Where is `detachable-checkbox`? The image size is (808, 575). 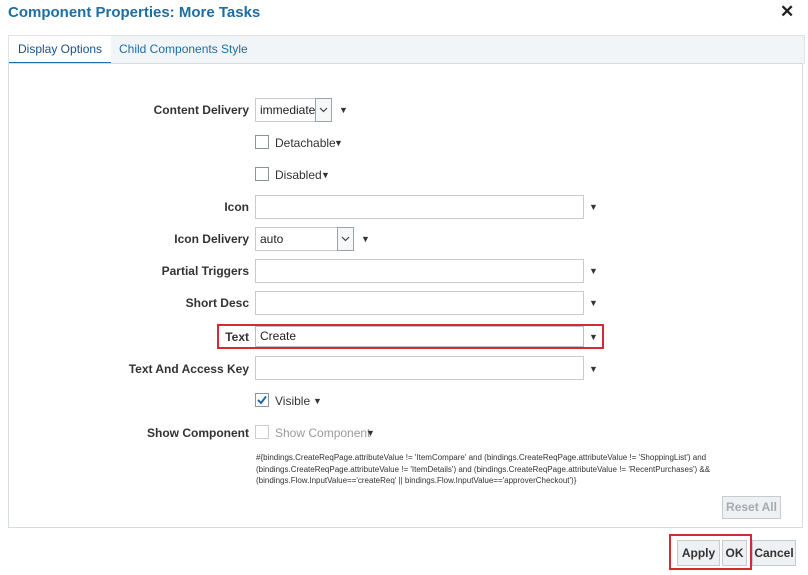
detachable-checkbox is located at coordinates (262, 142).